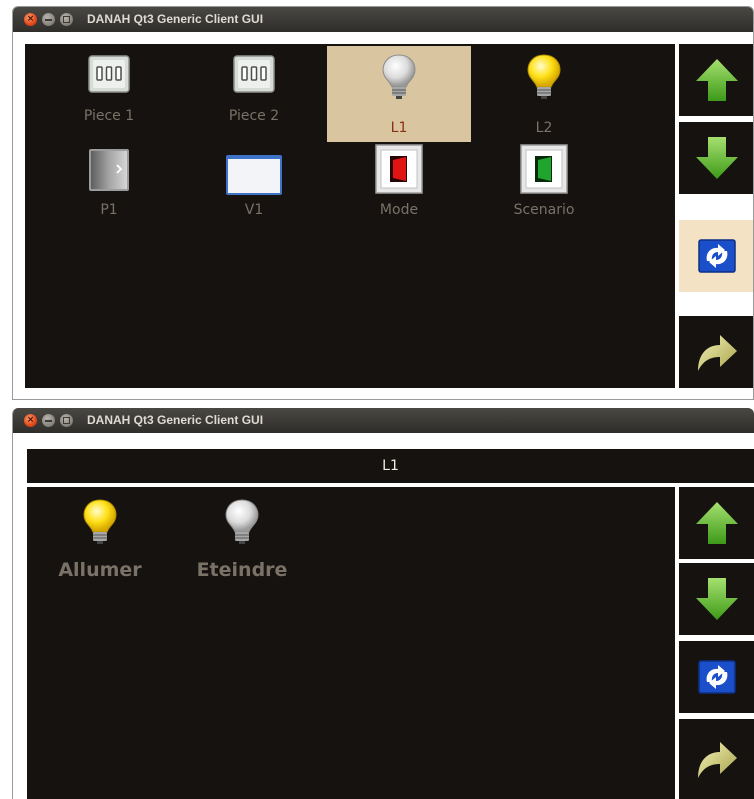 This screenshot has width=754, height=799. I want to click on green-switch-icon, so click(544, 171).